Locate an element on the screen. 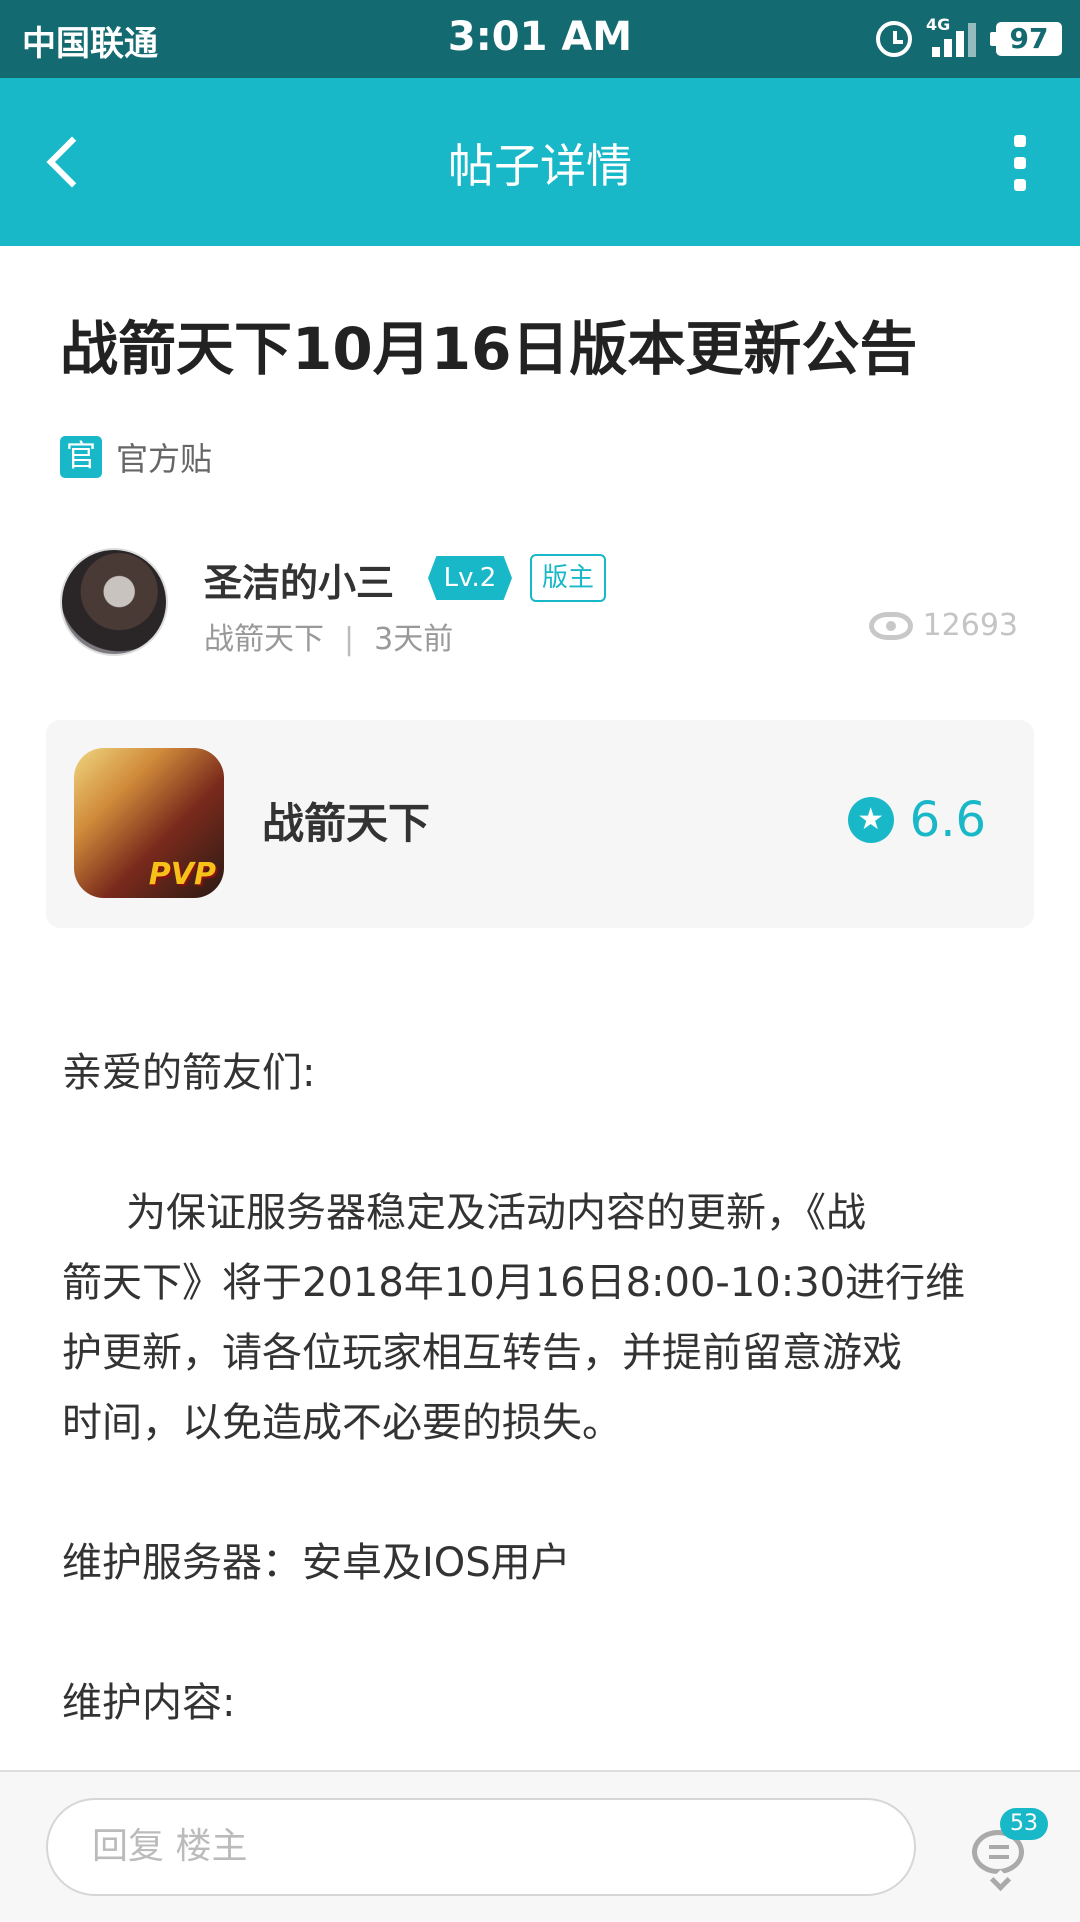 The image size is (1080, 1922). signal-icon: 4G is located at coordinates (954, 37).